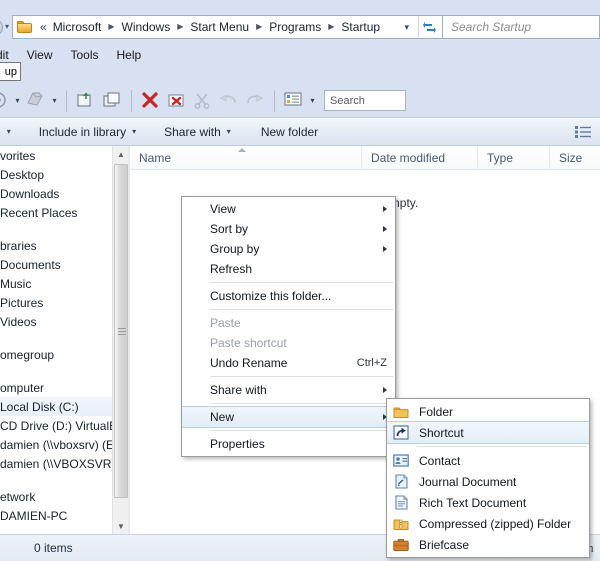 The height and width of the screenshot is (561, 600). I want to click on views-caret-icon: ▾, so click(312, 100).